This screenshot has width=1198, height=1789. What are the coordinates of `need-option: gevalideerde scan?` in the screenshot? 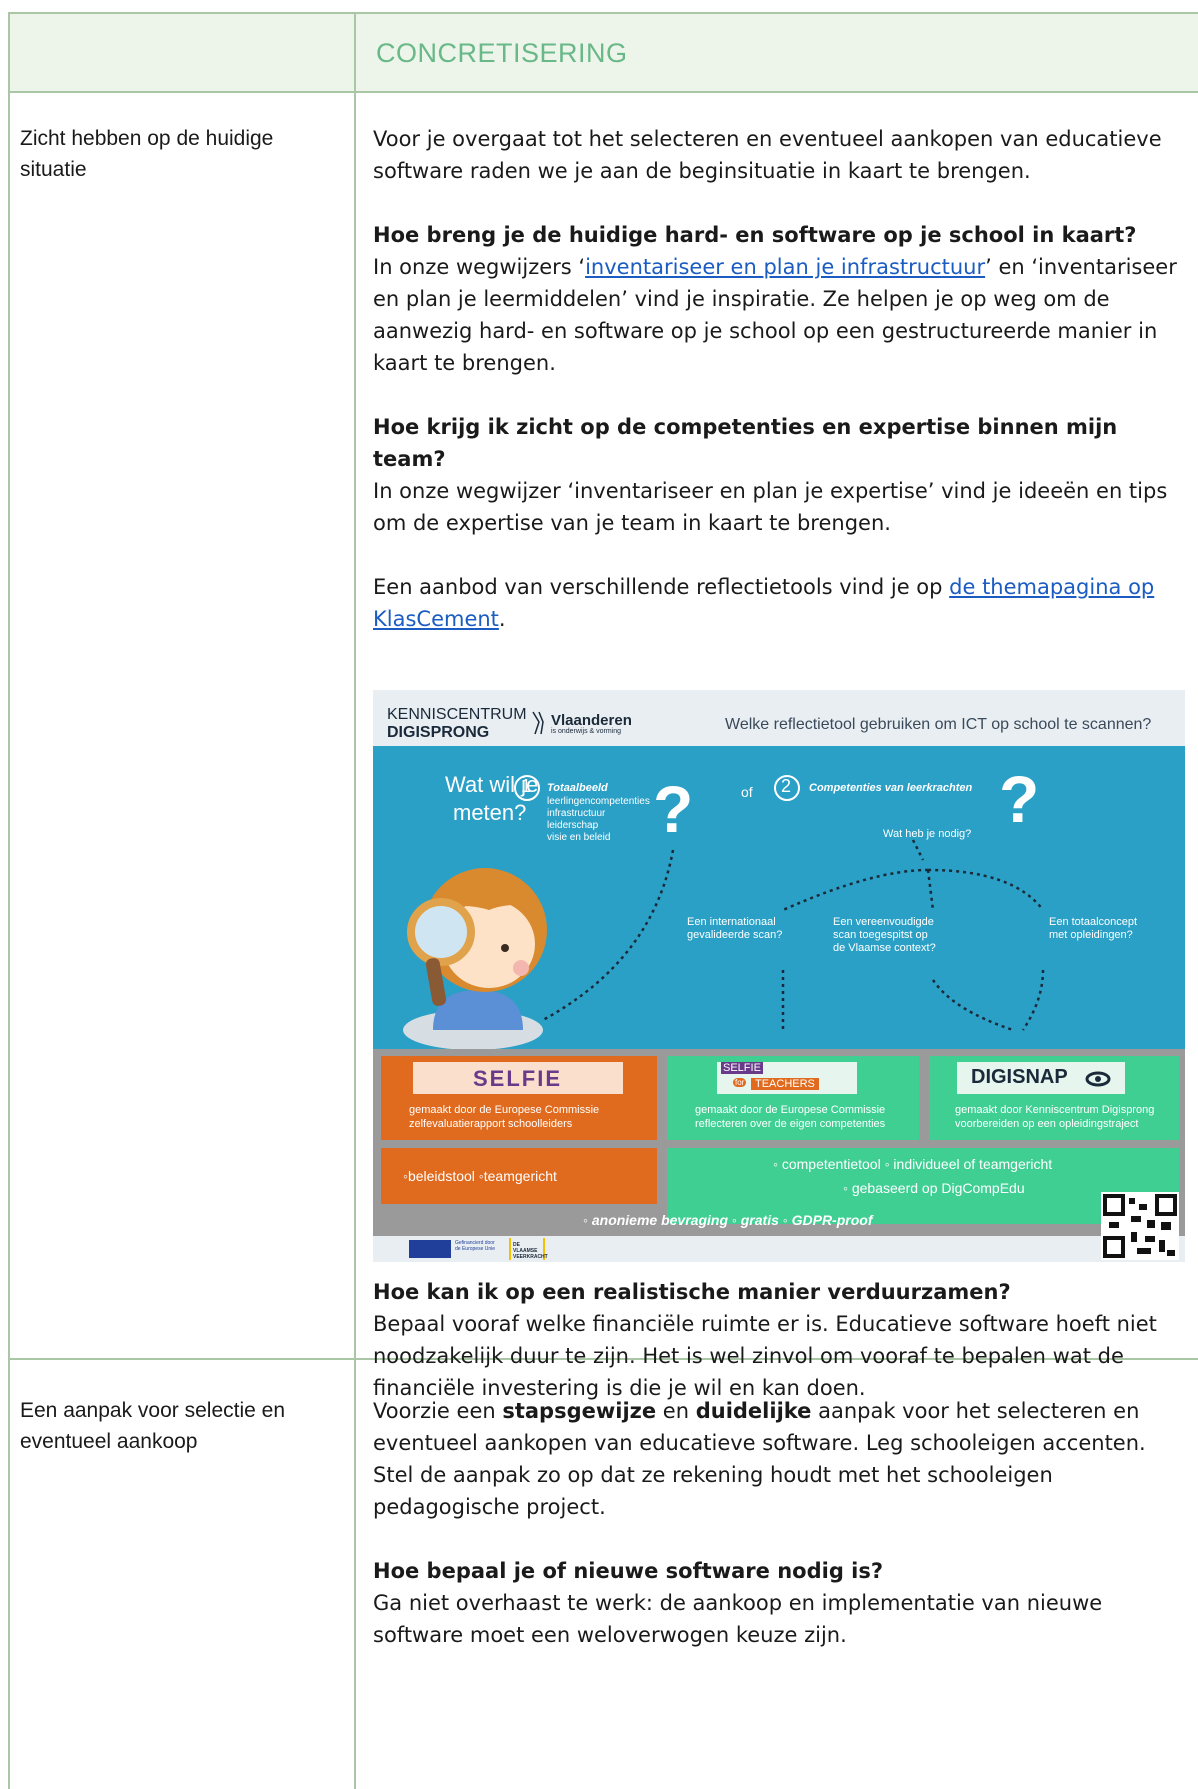 It's located at (735, 935).